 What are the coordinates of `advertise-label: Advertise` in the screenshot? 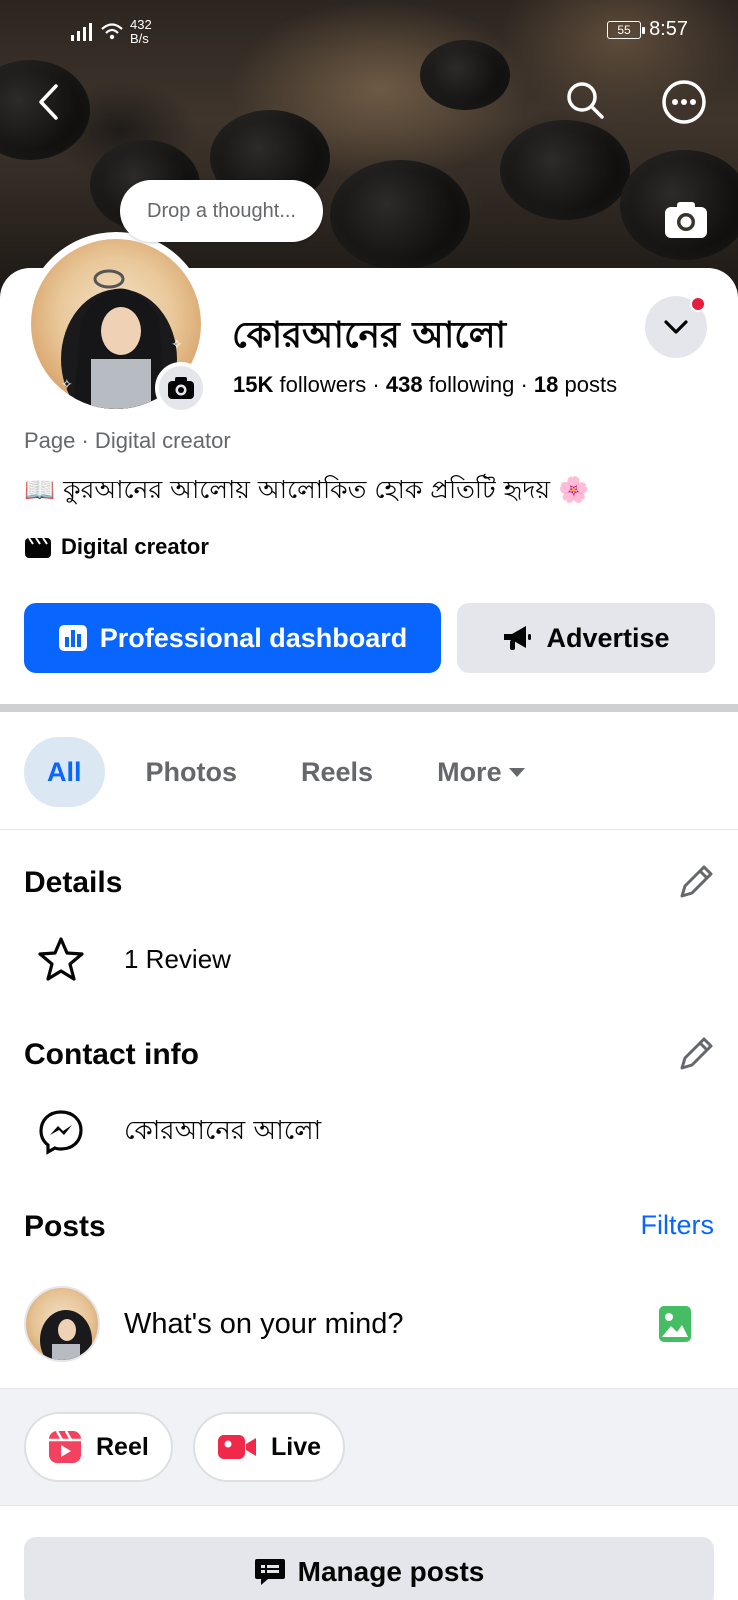 It's located at (608, 637).